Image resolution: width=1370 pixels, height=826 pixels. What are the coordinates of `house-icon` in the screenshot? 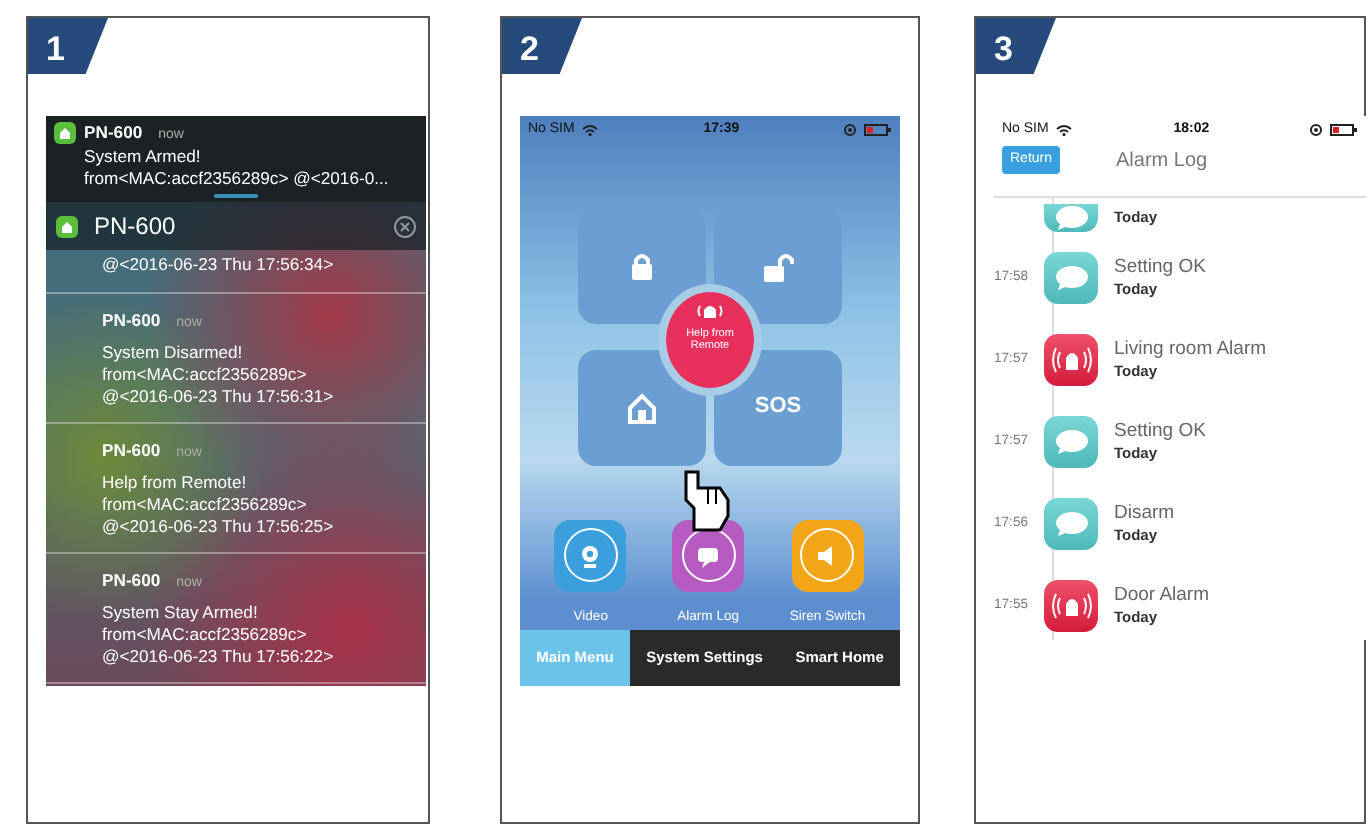 It's located at (642, 407).